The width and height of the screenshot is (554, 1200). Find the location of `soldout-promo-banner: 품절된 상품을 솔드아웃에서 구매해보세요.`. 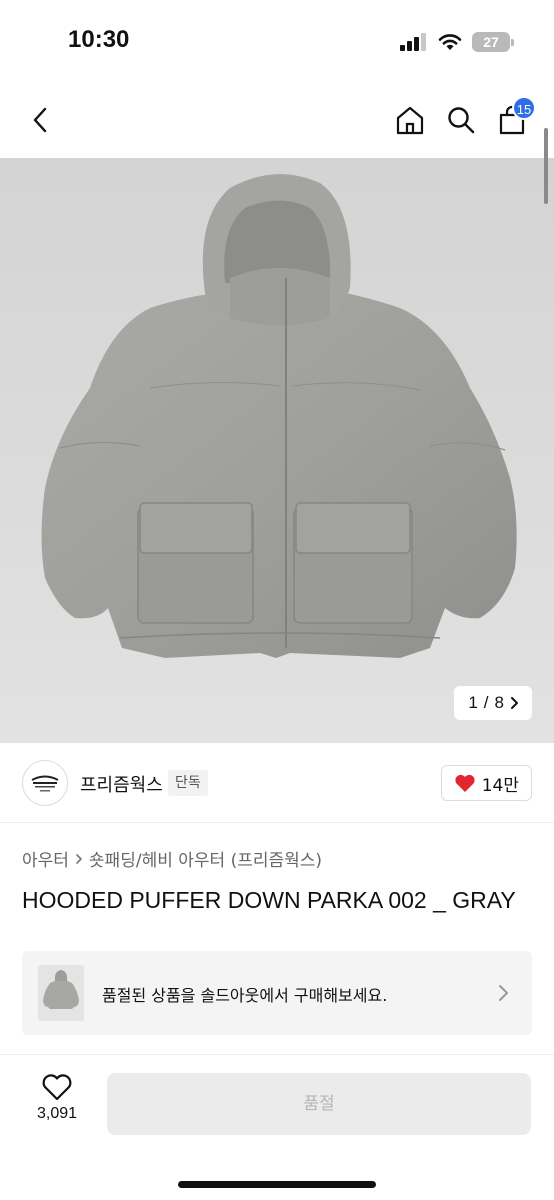

soldout-promo-banner: 품절된 상품을 솔드아웃에서 구매해보세요. is located at coordinates (277, 993).